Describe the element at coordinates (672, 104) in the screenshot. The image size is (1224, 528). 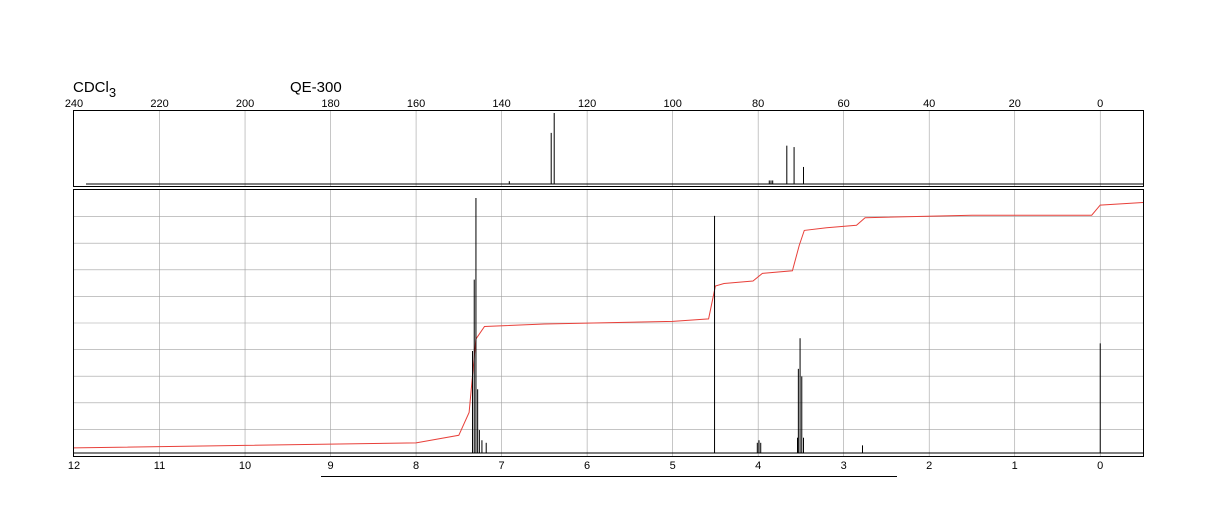
I see `c13-tick-label: 100` at that location.